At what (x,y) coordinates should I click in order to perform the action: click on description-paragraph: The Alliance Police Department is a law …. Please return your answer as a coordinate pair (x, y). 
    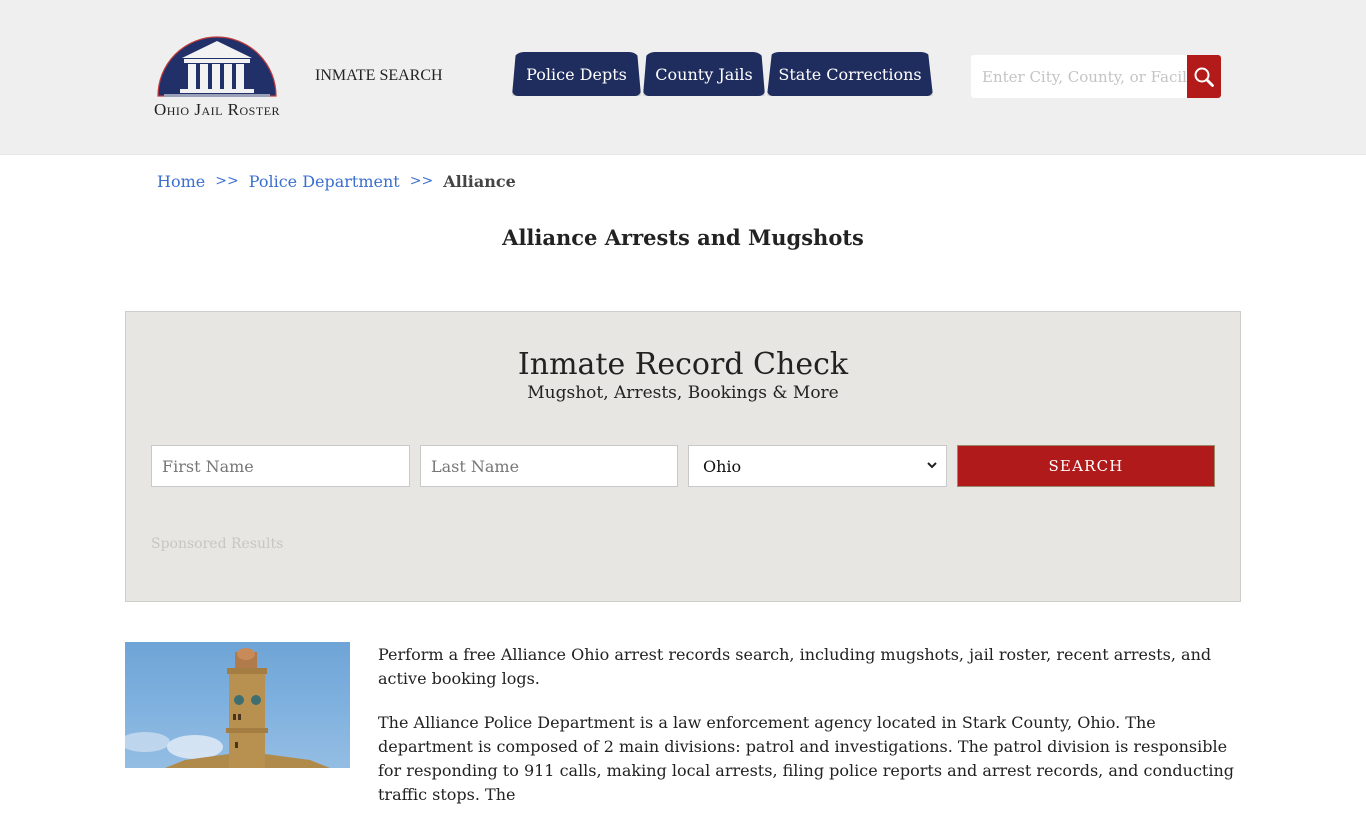
    Looking at the image, I should click on (806, 758).